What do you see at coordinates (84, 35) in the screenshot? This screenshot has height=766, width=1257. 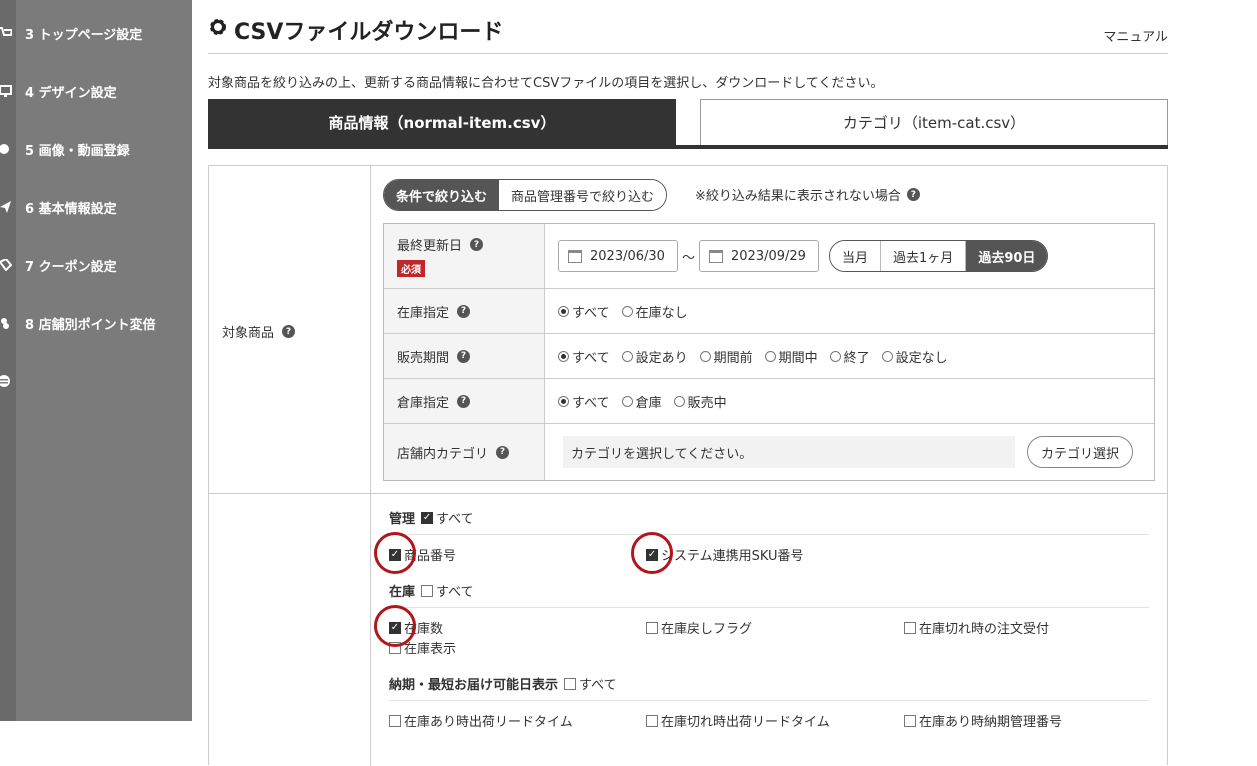 I see `sidebar-item-label: 3 トップページ設定` at bounding box center [84, 35].